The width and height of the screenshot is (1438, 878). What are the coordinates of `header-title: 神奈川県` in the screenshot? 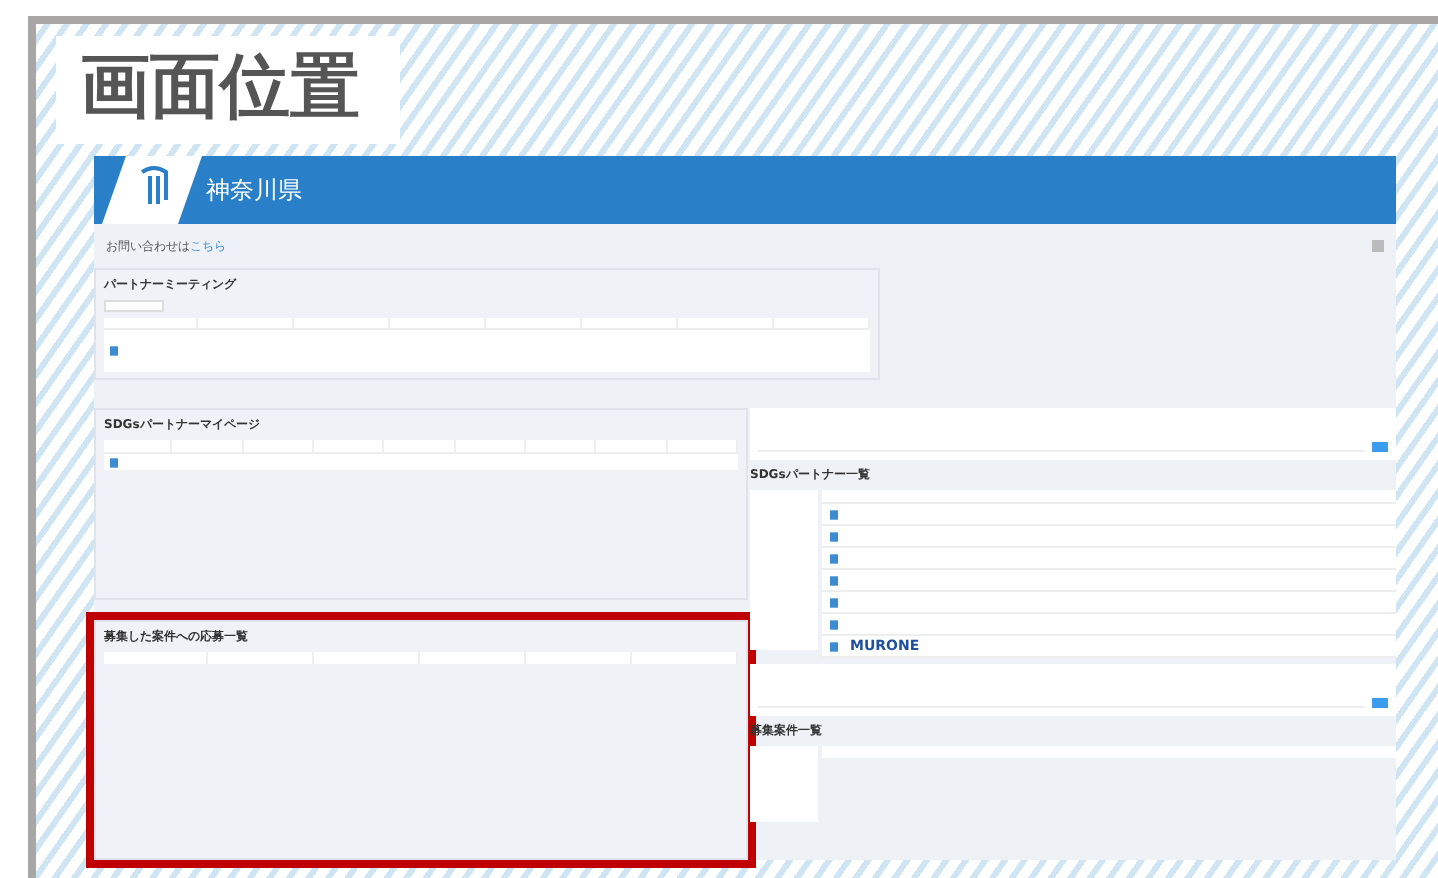 It's located at (254, 190).